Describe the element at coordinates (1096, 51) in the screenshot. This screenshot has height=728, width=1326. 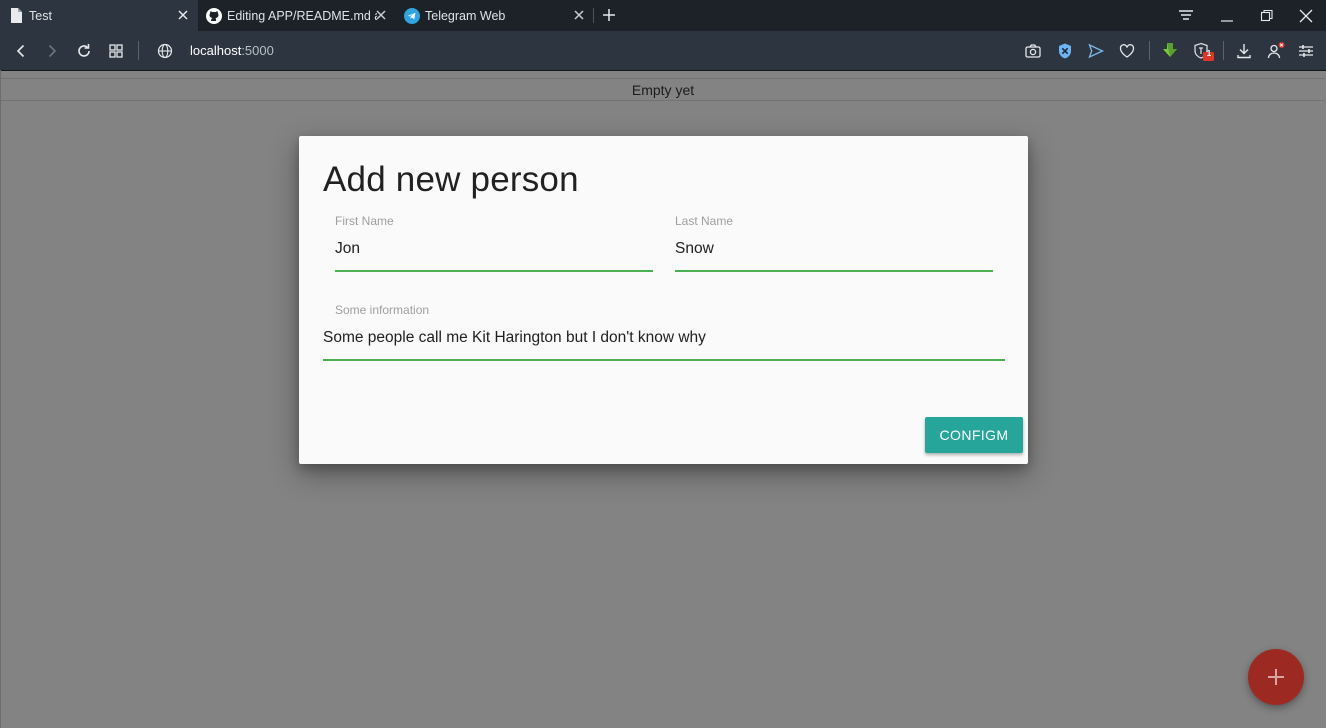
I see `send-icon` at that location.